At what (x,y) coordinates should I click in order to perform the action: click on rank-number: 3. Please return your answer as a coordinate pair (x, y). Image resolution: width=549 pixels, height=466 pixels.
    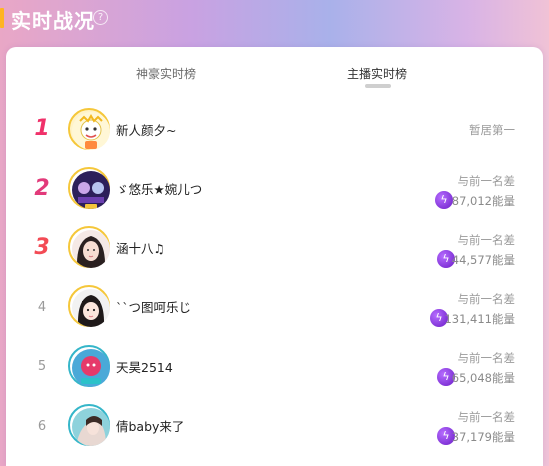
    Looking at the image, I should click on (42, 247).